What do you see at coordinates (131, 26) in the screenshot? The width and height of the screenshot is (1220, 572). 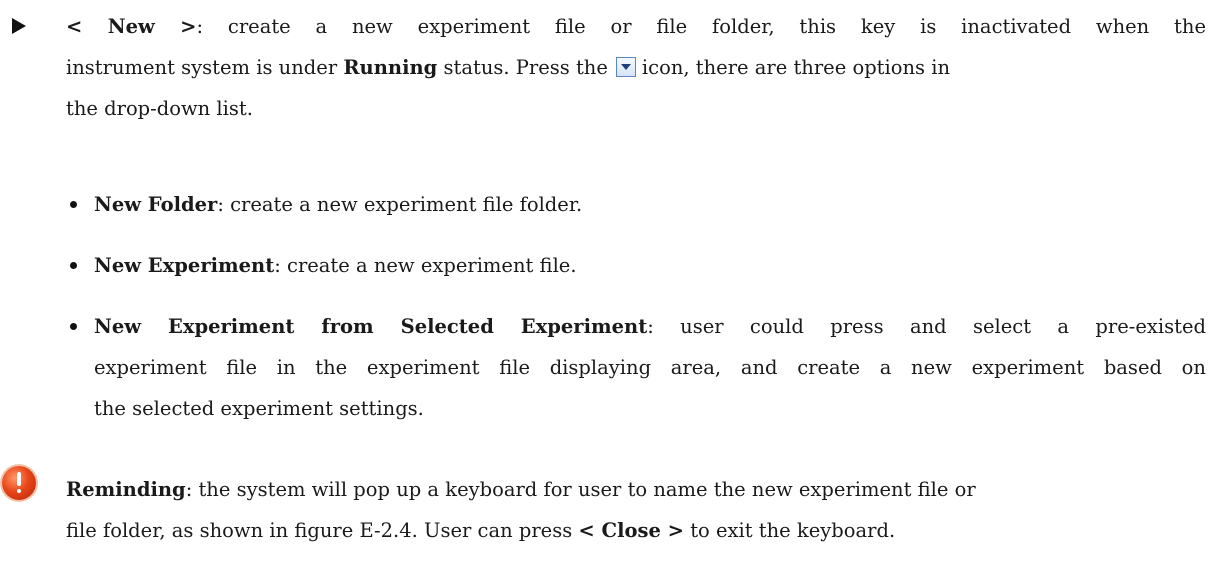 I see `new-key-label: < New >` at bounding box center [131, 26].